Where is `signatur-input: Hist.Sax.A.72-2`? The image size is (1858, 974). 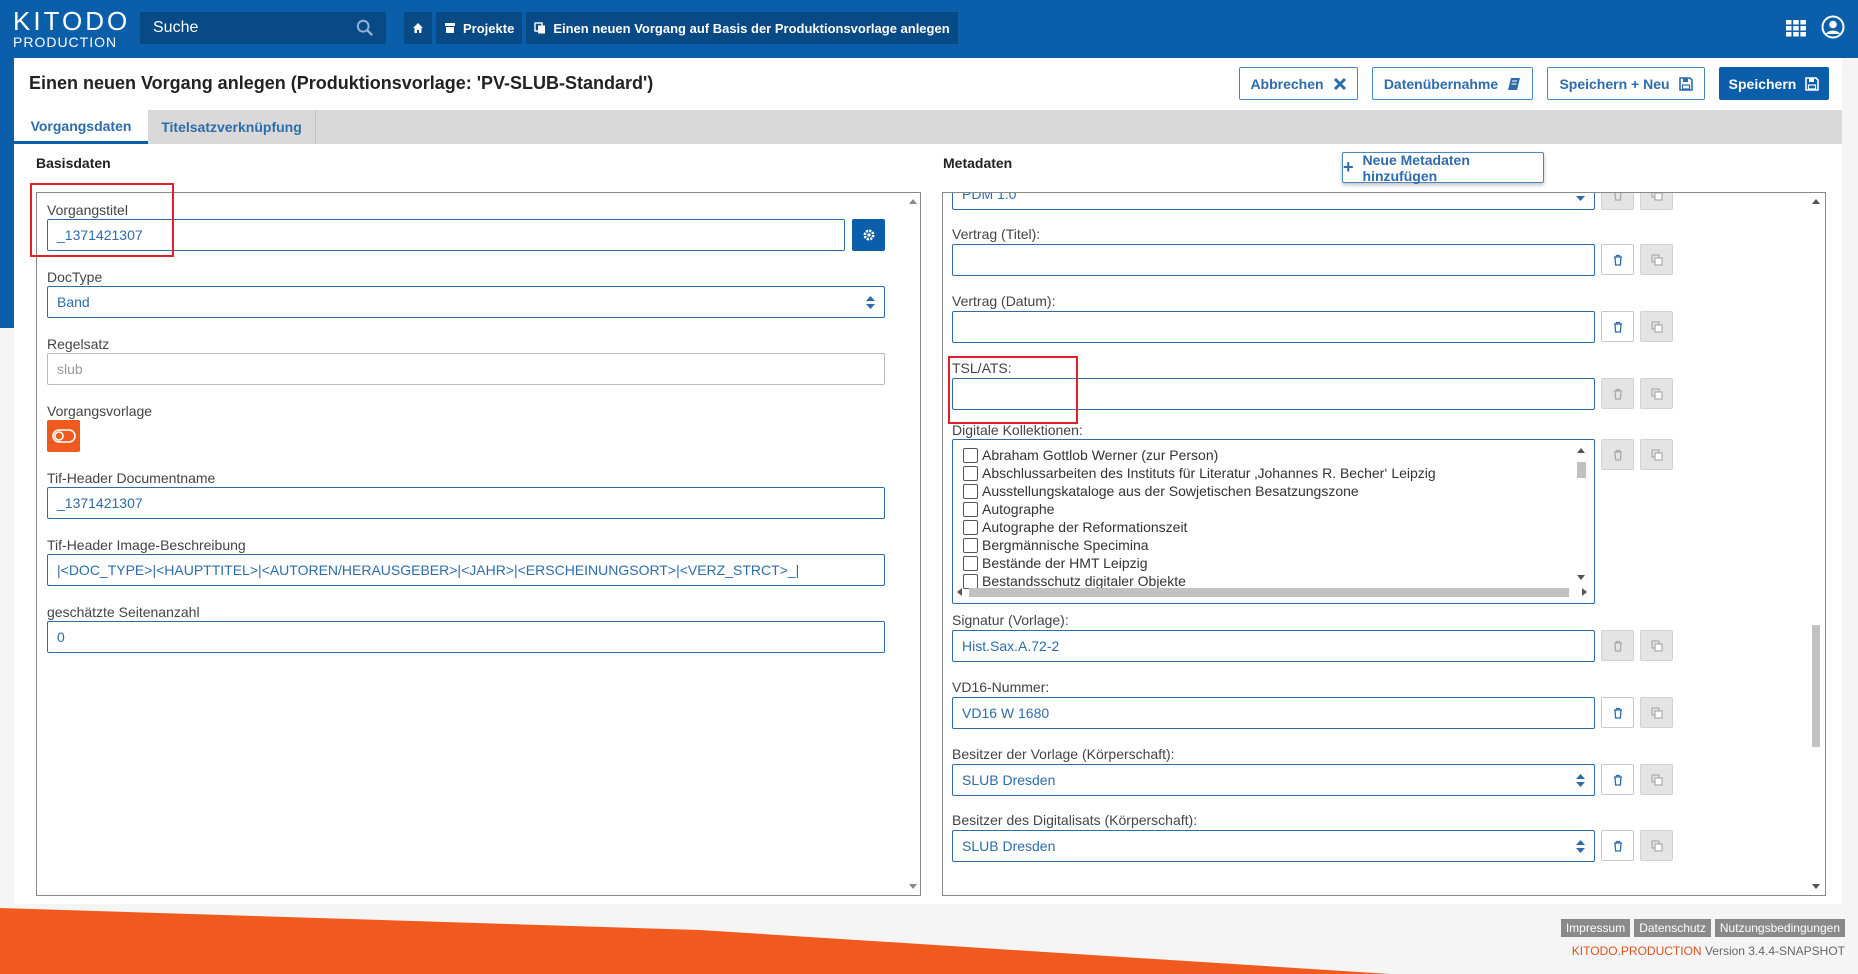
signatur-input: Hist.Sax.A.72-2 is located at coordinates (1273, 646).